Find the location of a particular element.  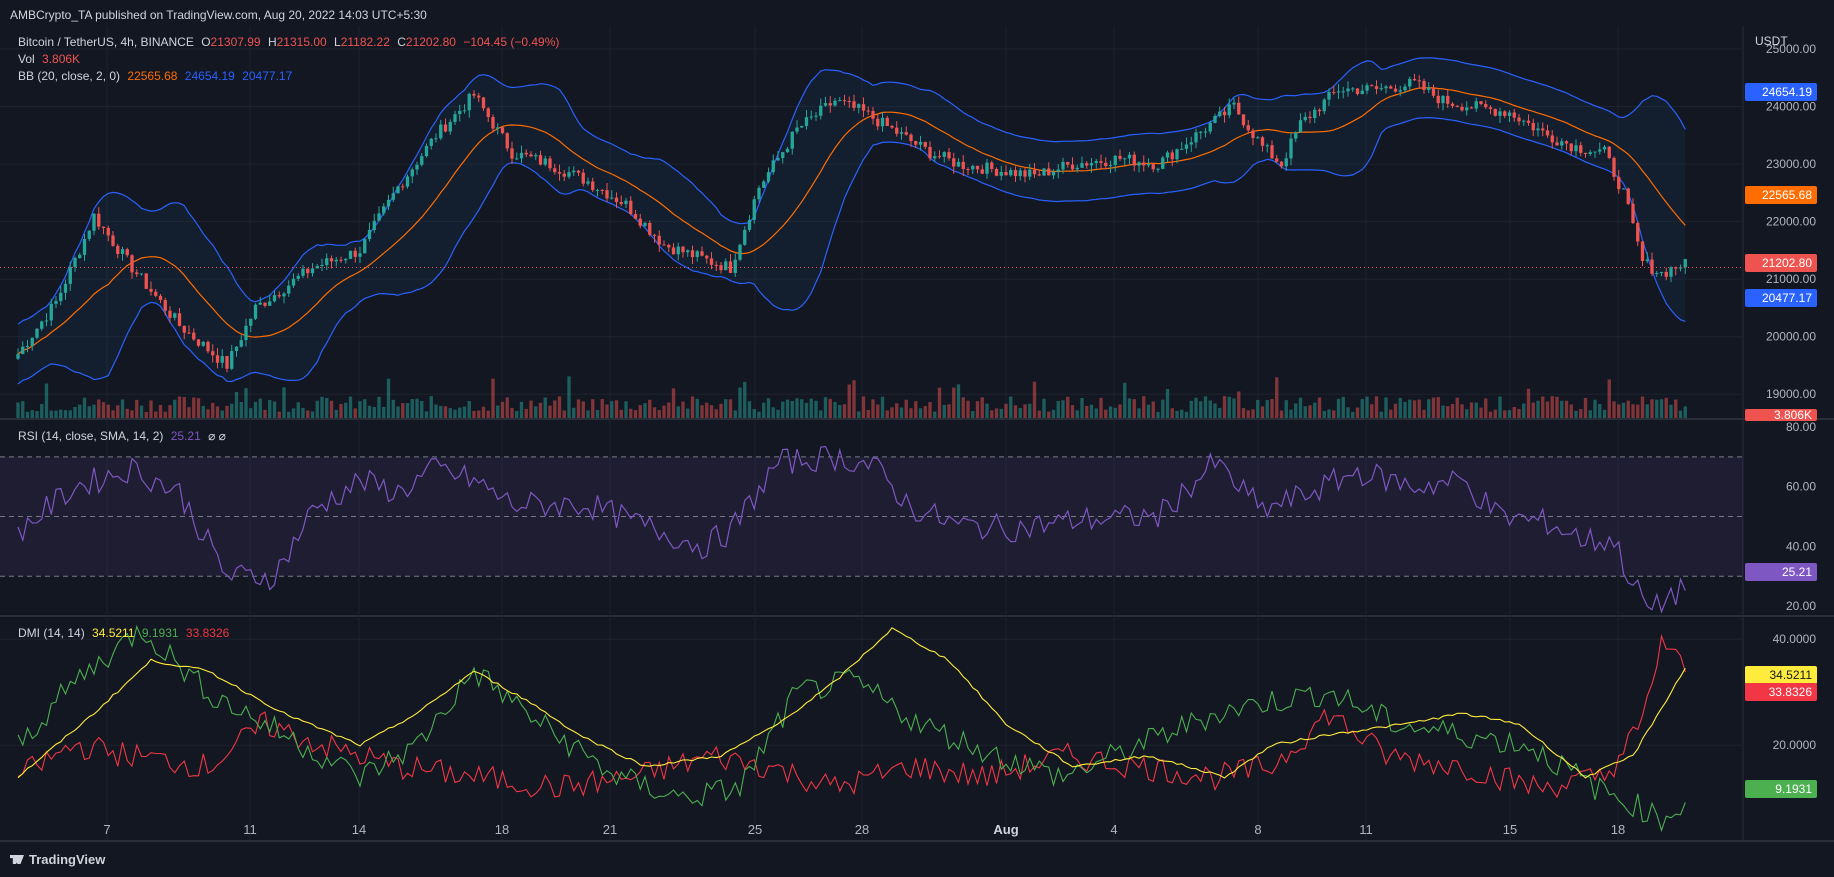

bb-upper-price-label: 24654.19 is located at coordinates (1781, 92).